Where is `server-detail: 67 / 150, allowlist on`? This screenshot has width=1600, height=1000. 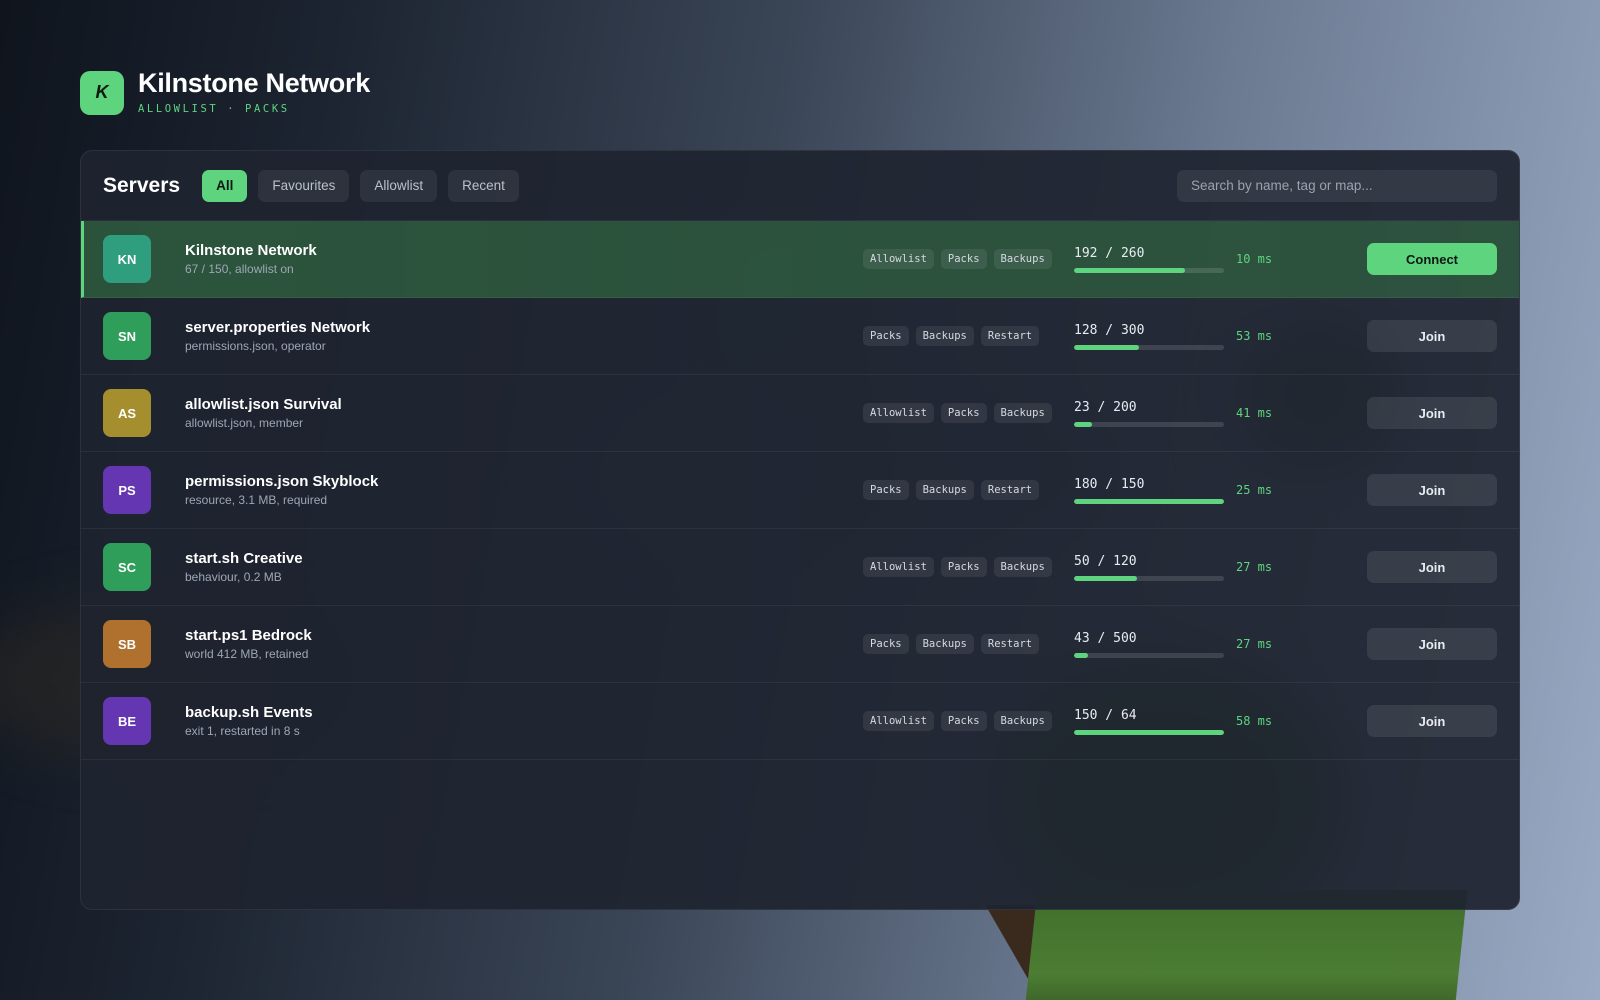
server-detail: 67 / 150, allowlist on is located at coordinates (239, 269).